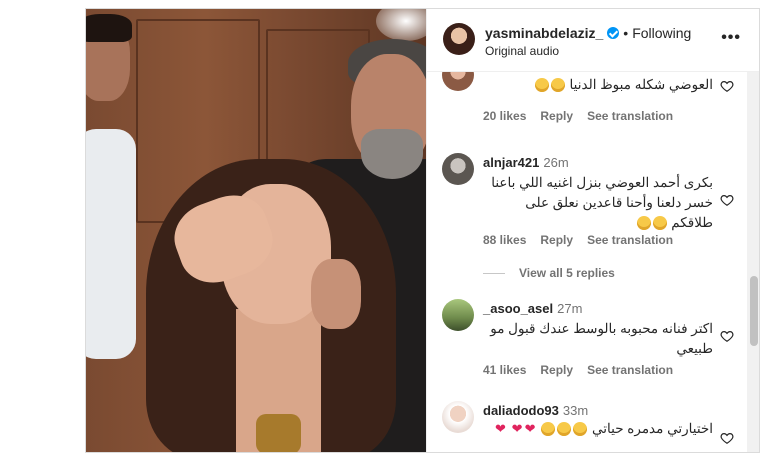  I want to click on verified-badge-icon, so click(613, 33).